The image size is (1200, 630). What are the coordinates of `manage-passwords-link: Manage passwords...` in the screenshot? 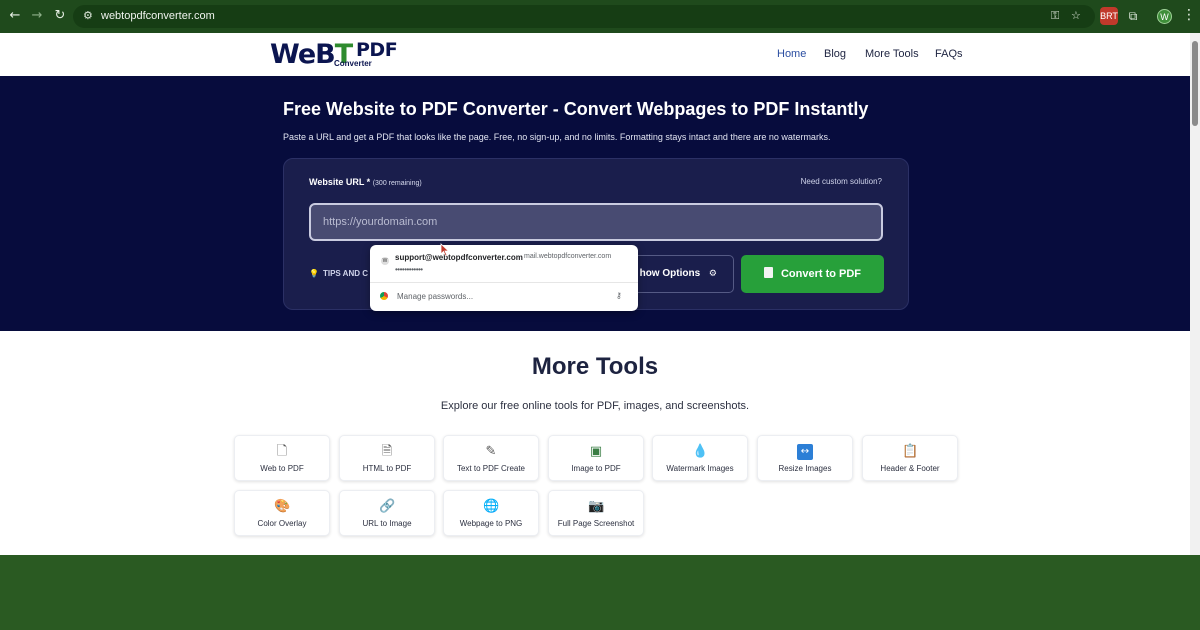 It's located at (435, 296).